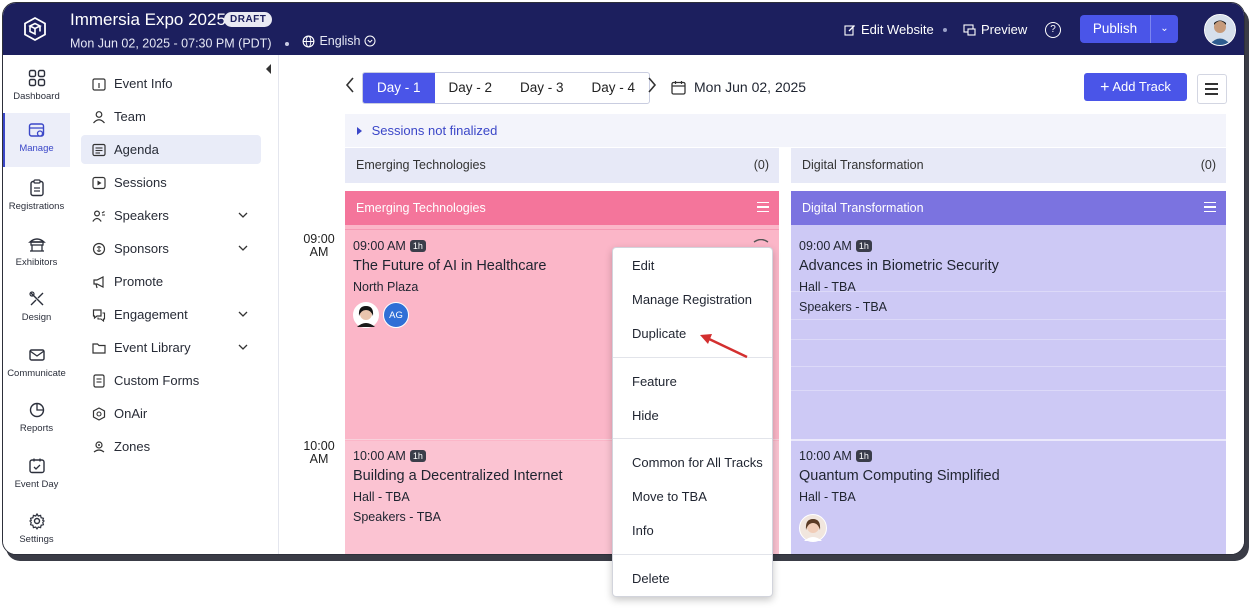 The width and height of the screenshot is (1257, 609). Describe the element at coordinates (36, 307) in the screenshot. I see `rail-item-design: Design` at that location.